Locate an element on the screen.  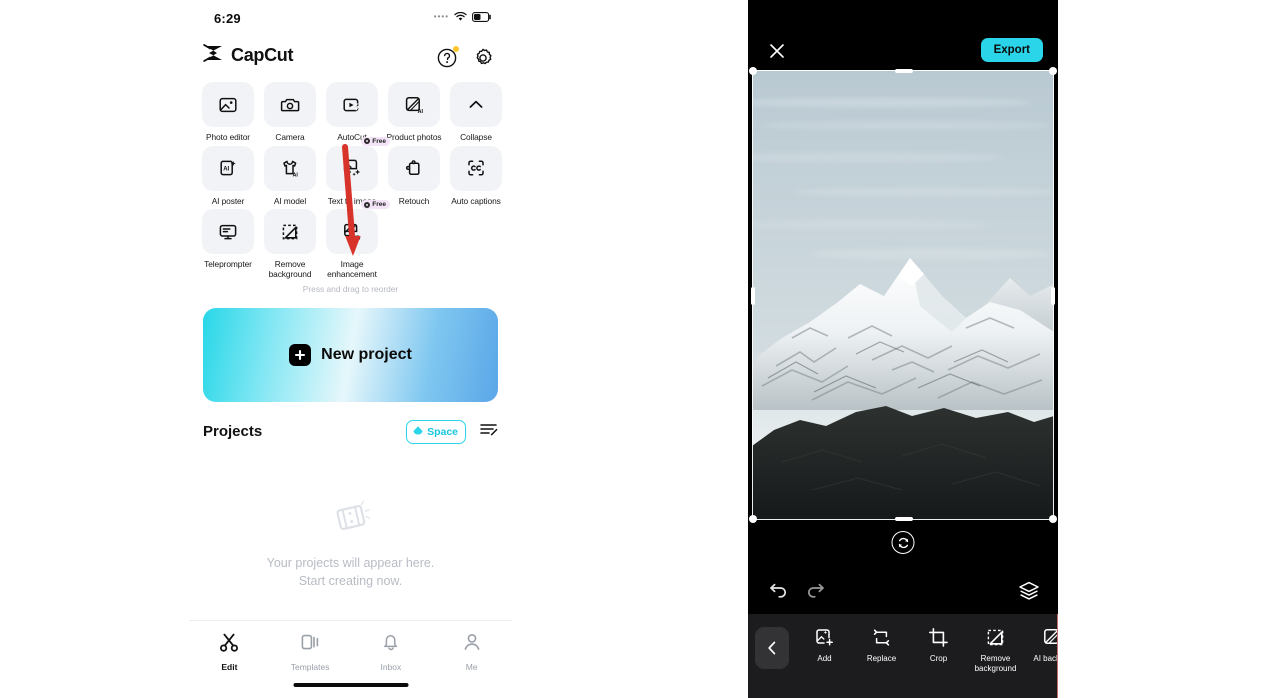
tool-label: Remove background is located at coordinates (290, 269).